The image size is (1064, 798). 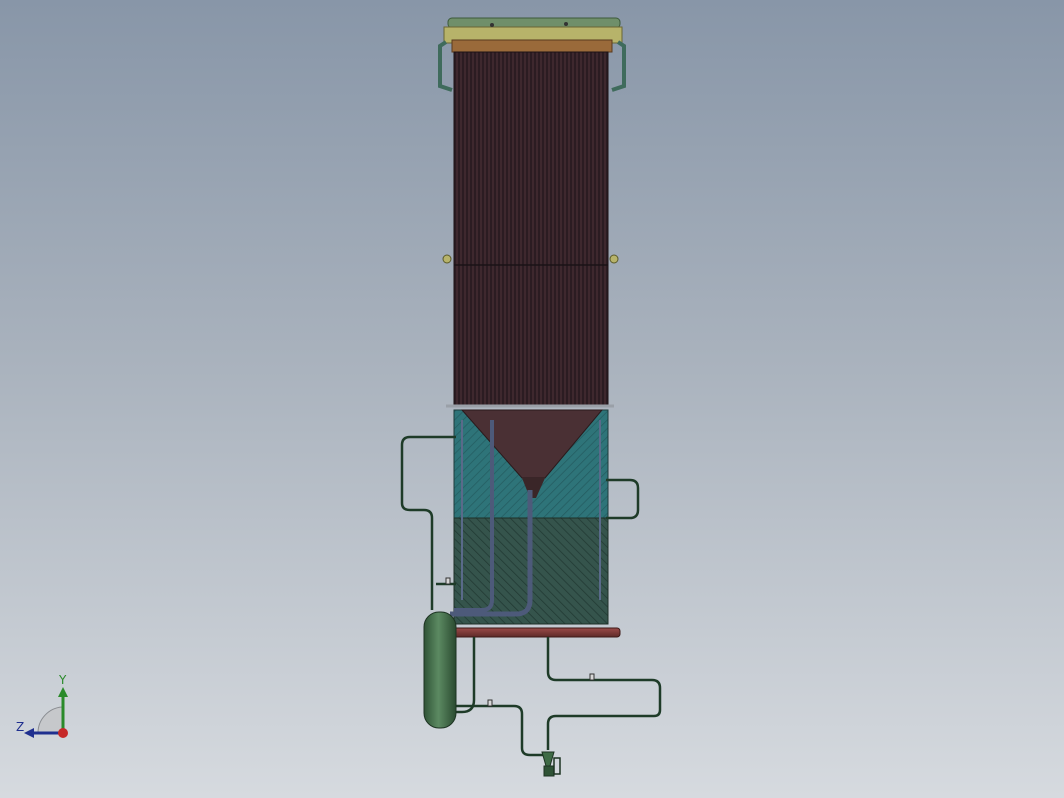 What do you see at coordinates (530, 229) in the screenshot?
I see `tube-wall` at bounding box center [530, 229].